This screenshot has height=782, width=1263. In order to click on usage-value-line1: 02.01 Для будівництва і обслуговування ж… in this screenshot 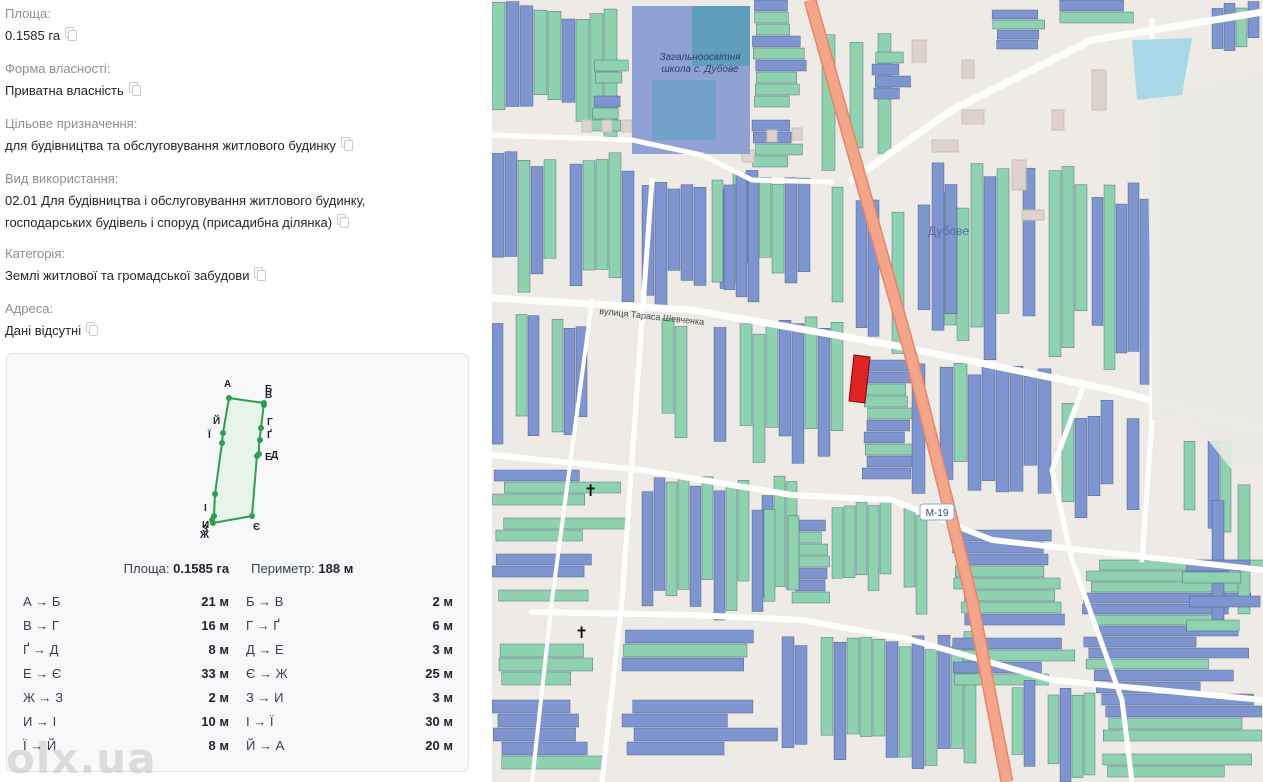, I will do `click(185, 200)`.